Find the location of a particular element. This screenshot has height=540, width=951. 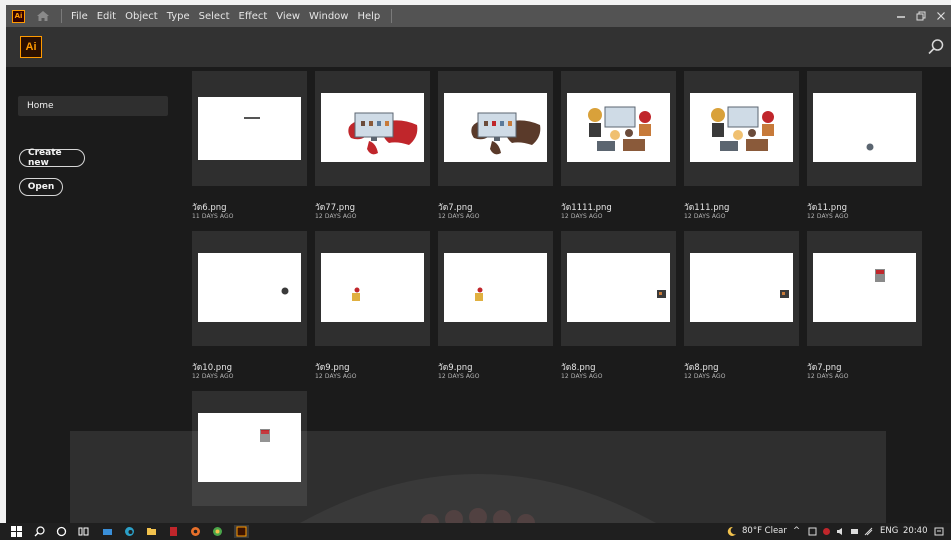

menu-edit: Edit is located at coordinates (106, 16).